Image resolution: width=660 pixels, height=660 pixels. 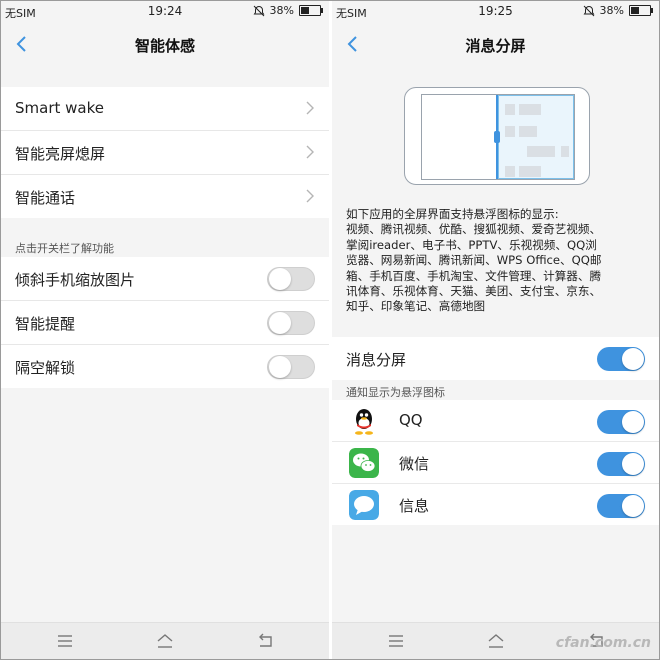 I want to click on smart-reminder-toggle, so click(x=291, y=323).